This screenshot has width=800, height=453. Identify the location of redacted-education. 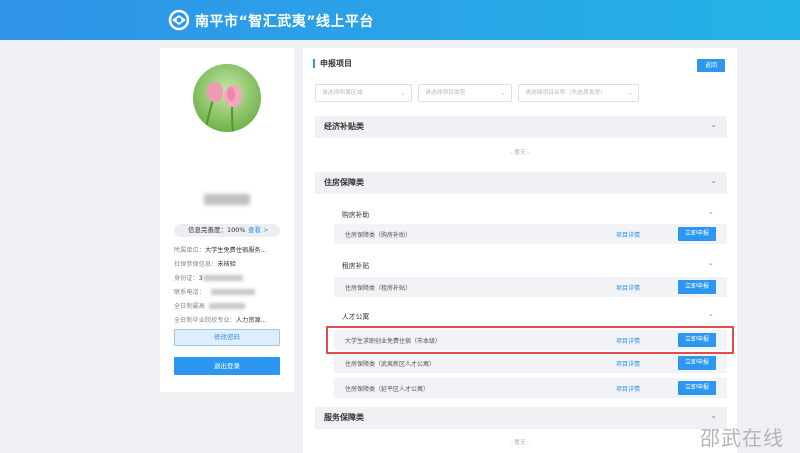
(226, 306).